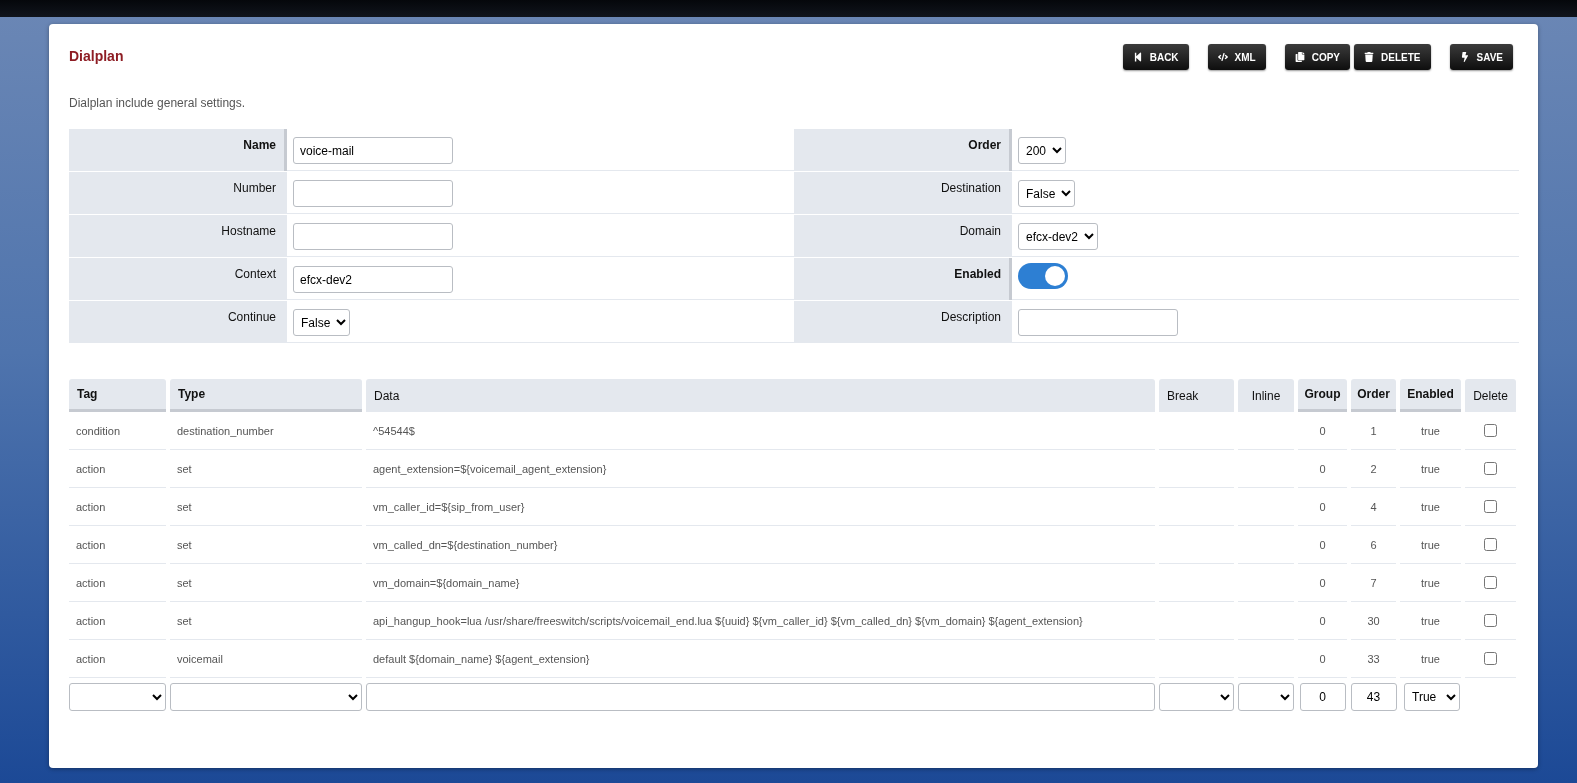 The height and width of the screenshot is (783, 1577). I want to click on field-label: Name, so click(178, 150).